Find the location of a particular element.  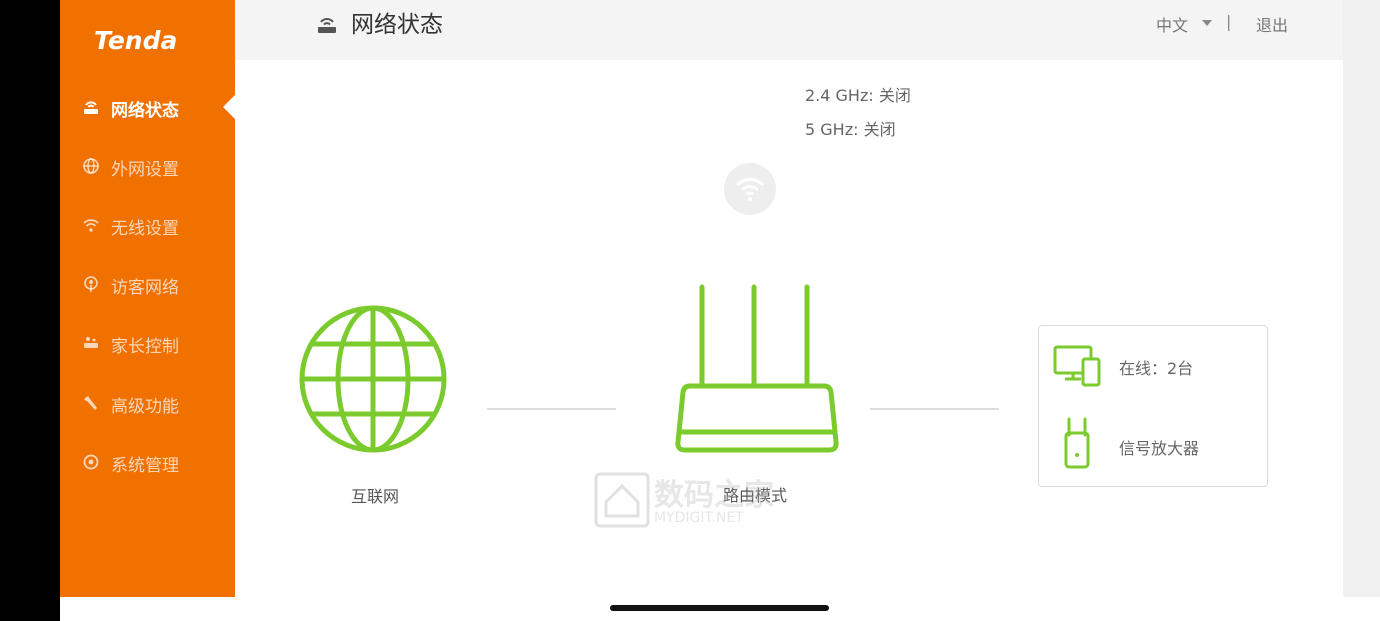

sidebar-item-label: 外网设置 is located at coordinates (145, 170).